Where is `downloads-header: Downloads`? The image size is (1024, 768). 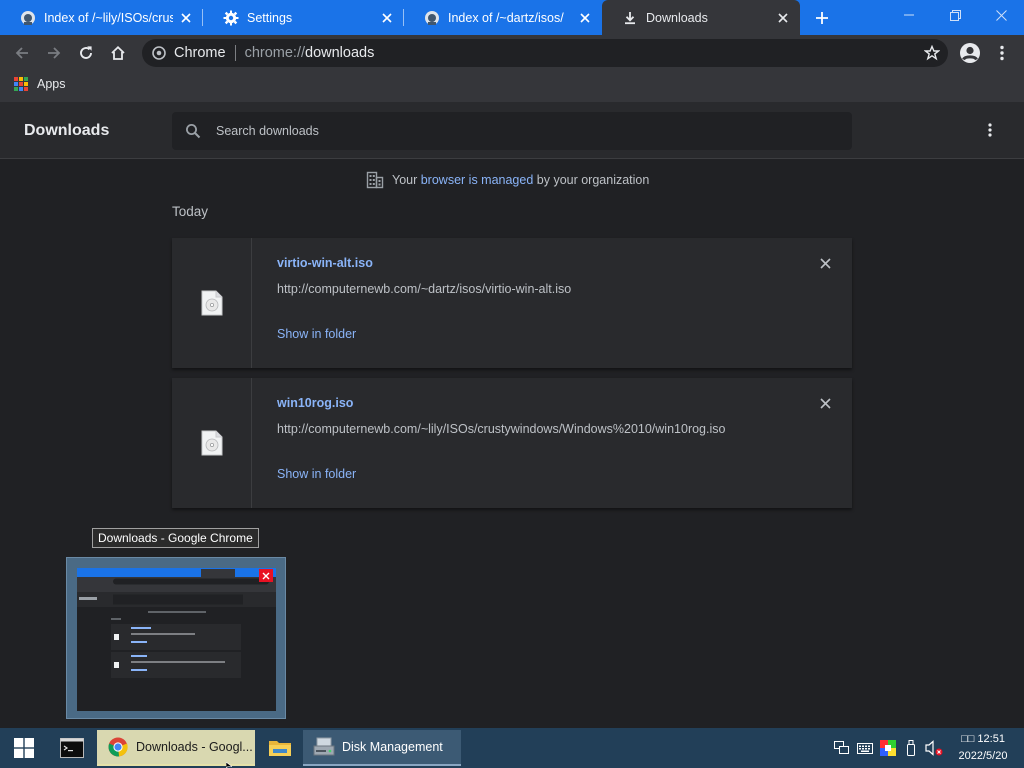
downloads-header: Downloads is located at coordinates (512, 130).